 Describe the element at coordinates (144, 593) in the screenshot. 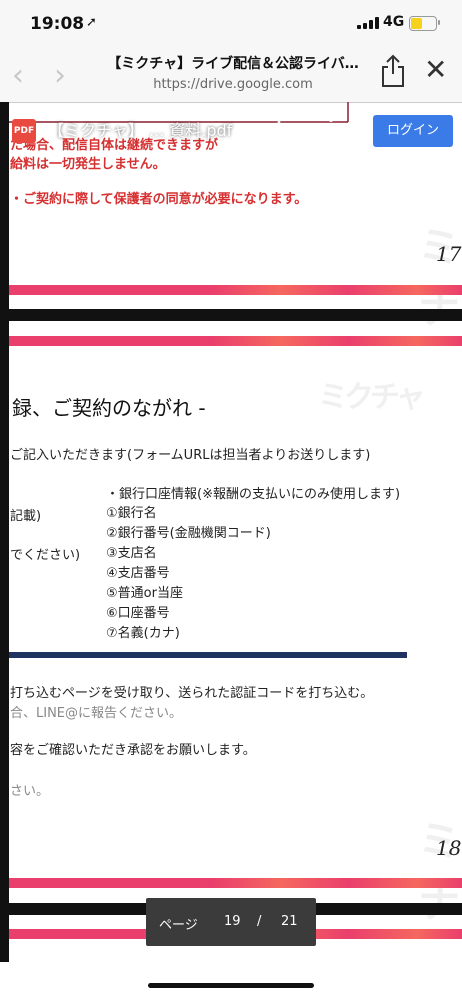

I see `list-item: ⑤普通or当座` at that location.